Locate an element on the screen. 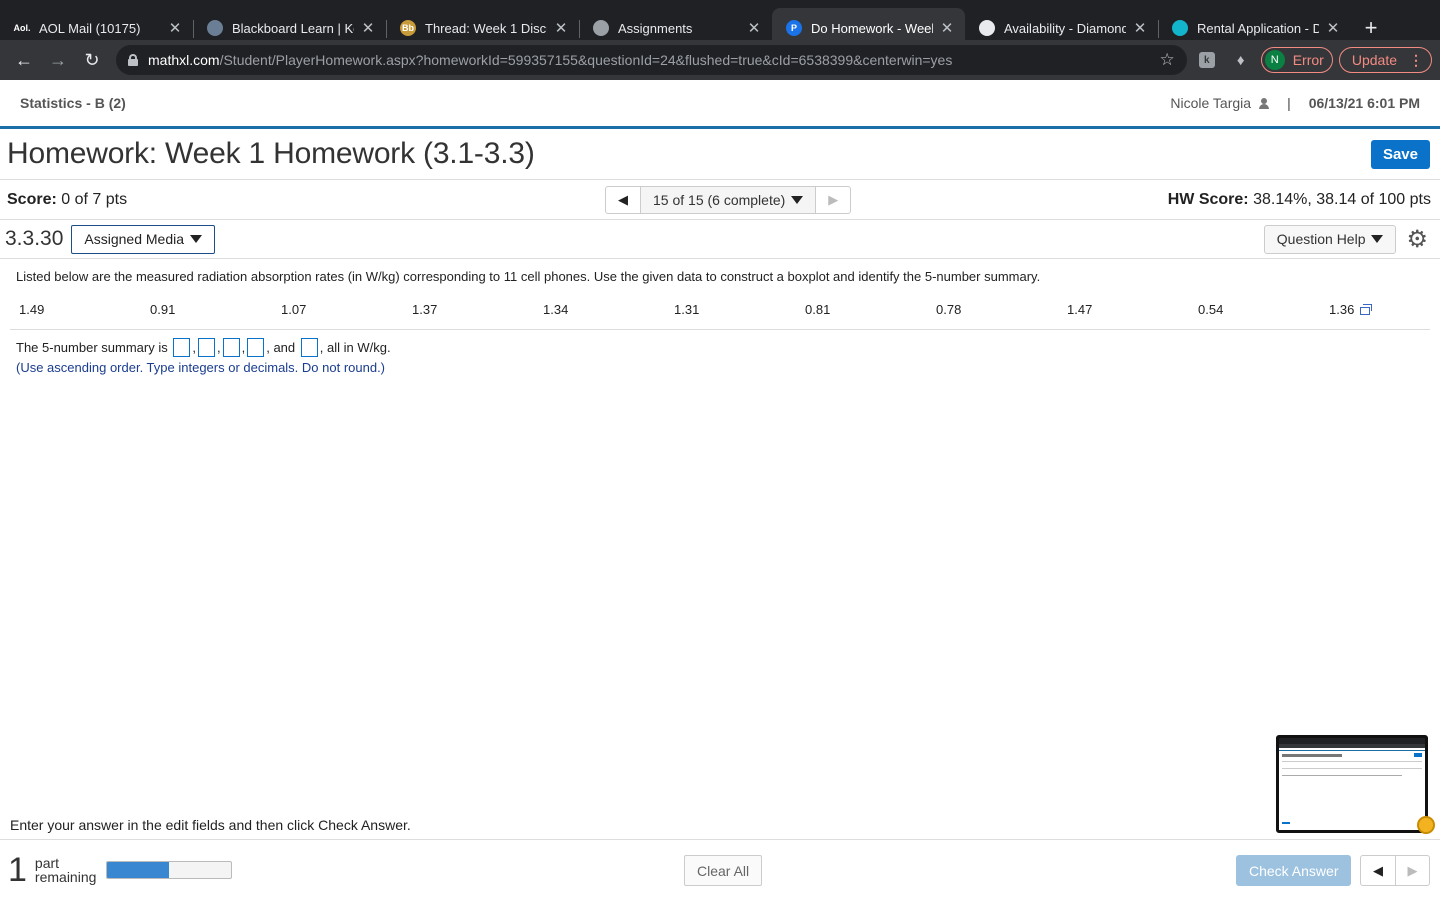  question-help-label: Question Help is located at coordinates (1321, 239).